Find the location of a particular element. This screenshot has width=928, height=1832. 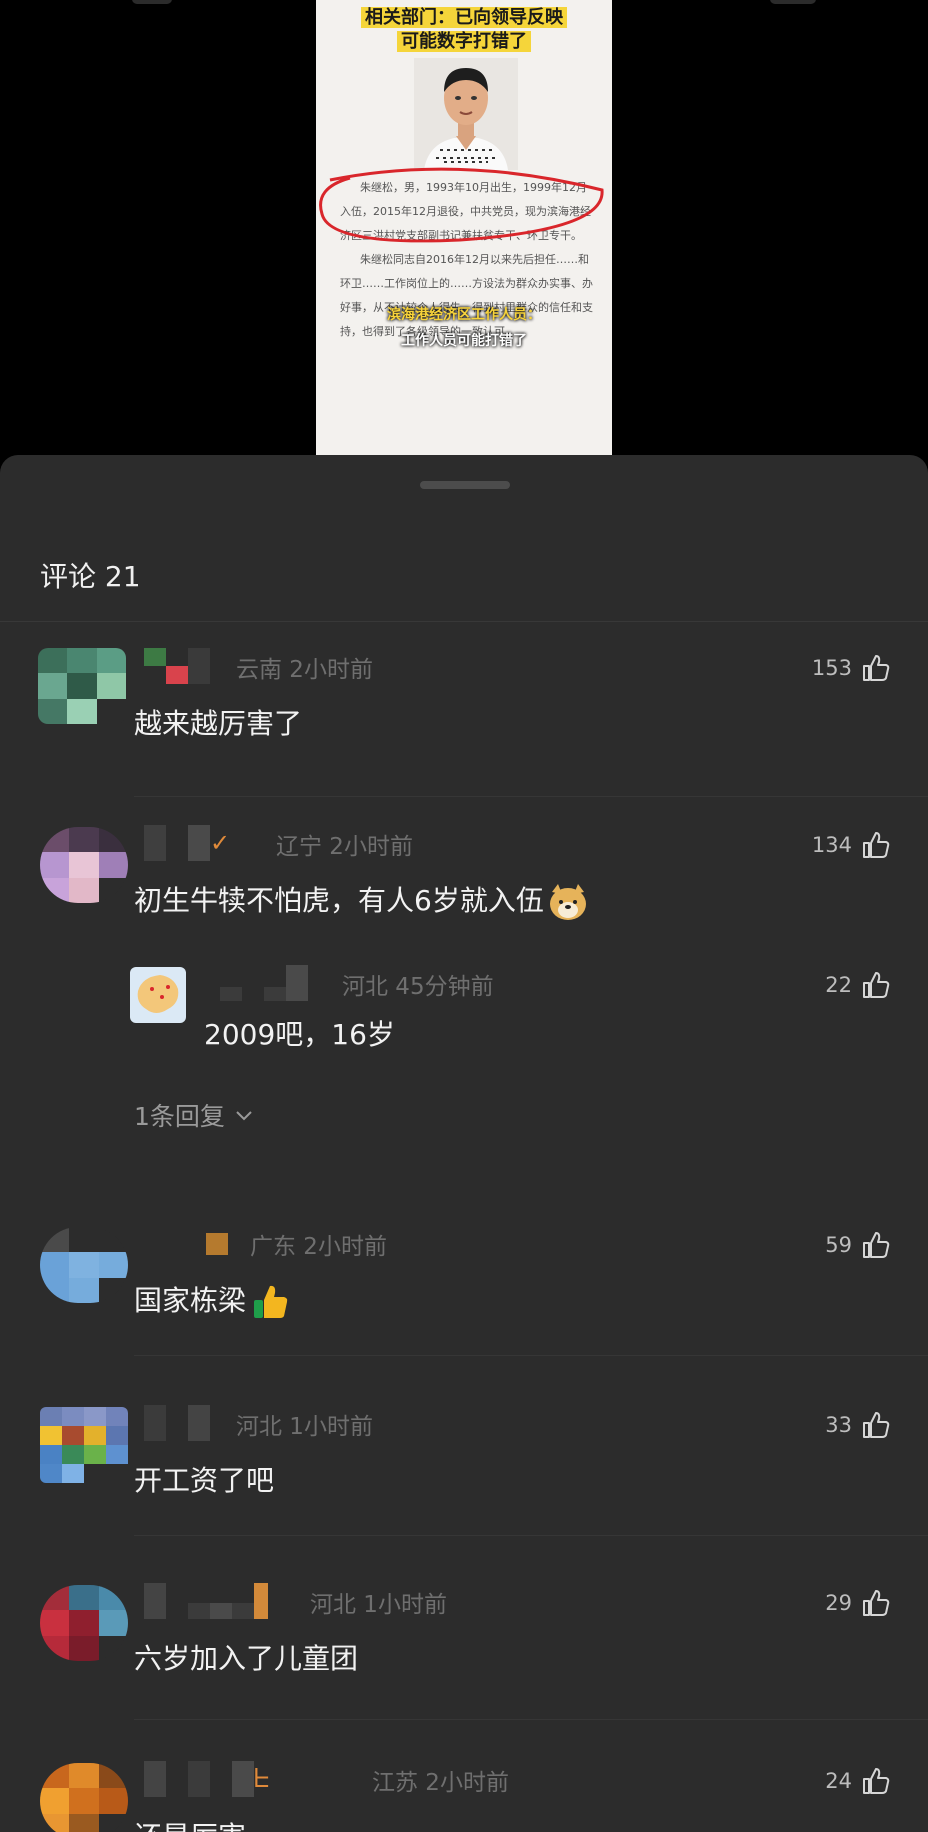

red-annotation-circle is located at coordinates (461, 205).